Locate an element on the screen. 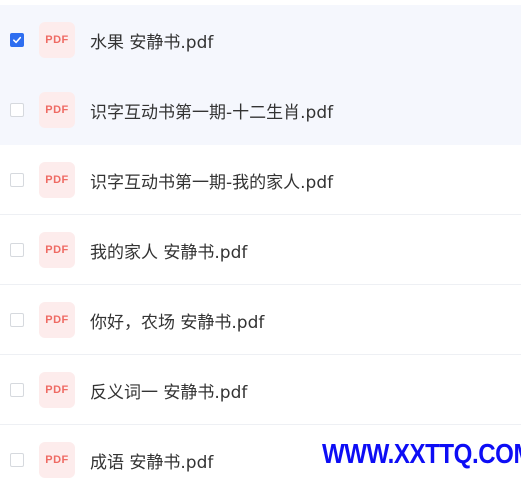 This screenshot has height=479, width=521. file-row: PDF 水果 安静书.pdf is located at coordinates (260, 40).